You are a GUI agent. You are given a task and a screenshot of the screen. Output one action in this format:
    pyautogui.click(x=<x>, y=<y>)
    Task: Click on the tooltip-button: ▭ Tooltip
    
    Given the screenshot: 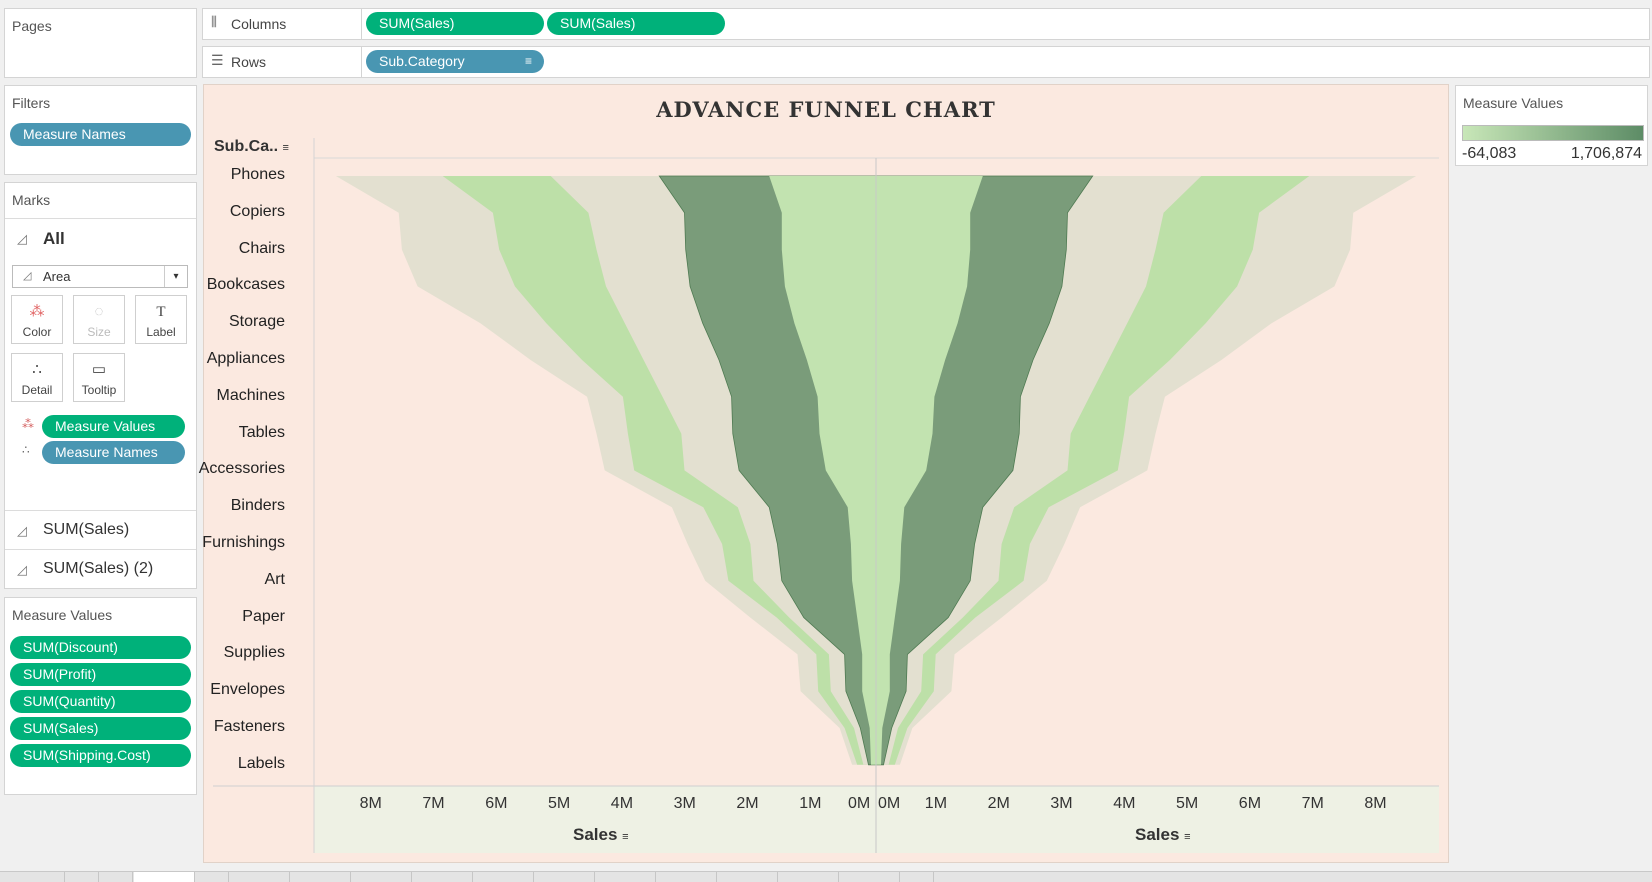 What is the action you would take?
    pyautogui.click(x=99, y=377)
    